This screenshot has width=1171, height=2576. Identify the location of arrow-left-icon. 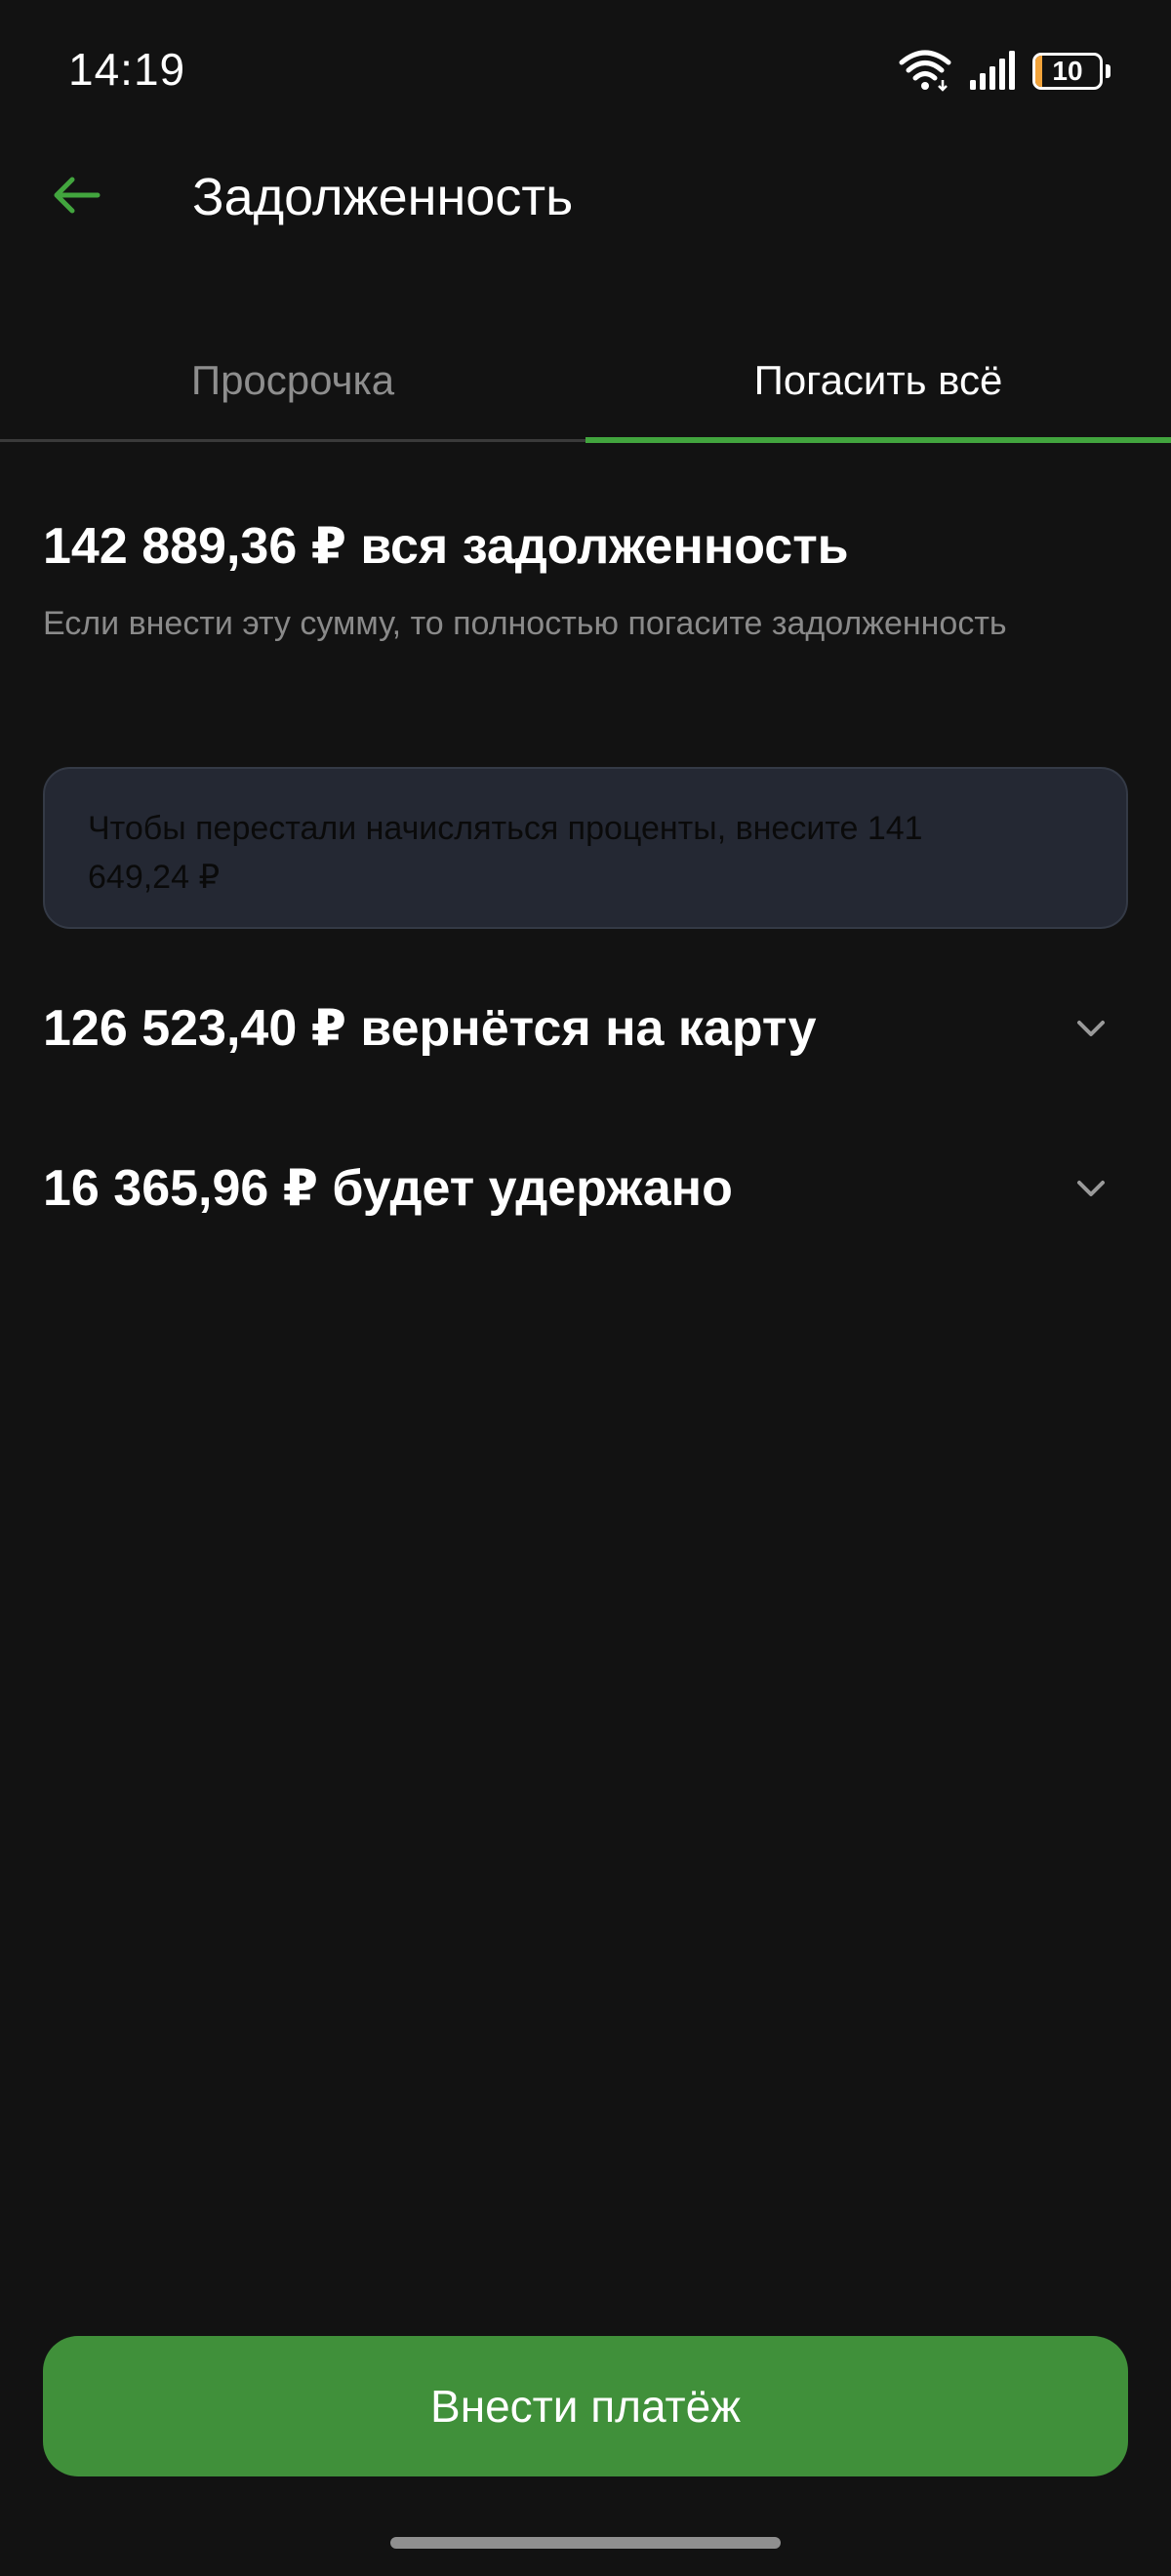
(76, 197).